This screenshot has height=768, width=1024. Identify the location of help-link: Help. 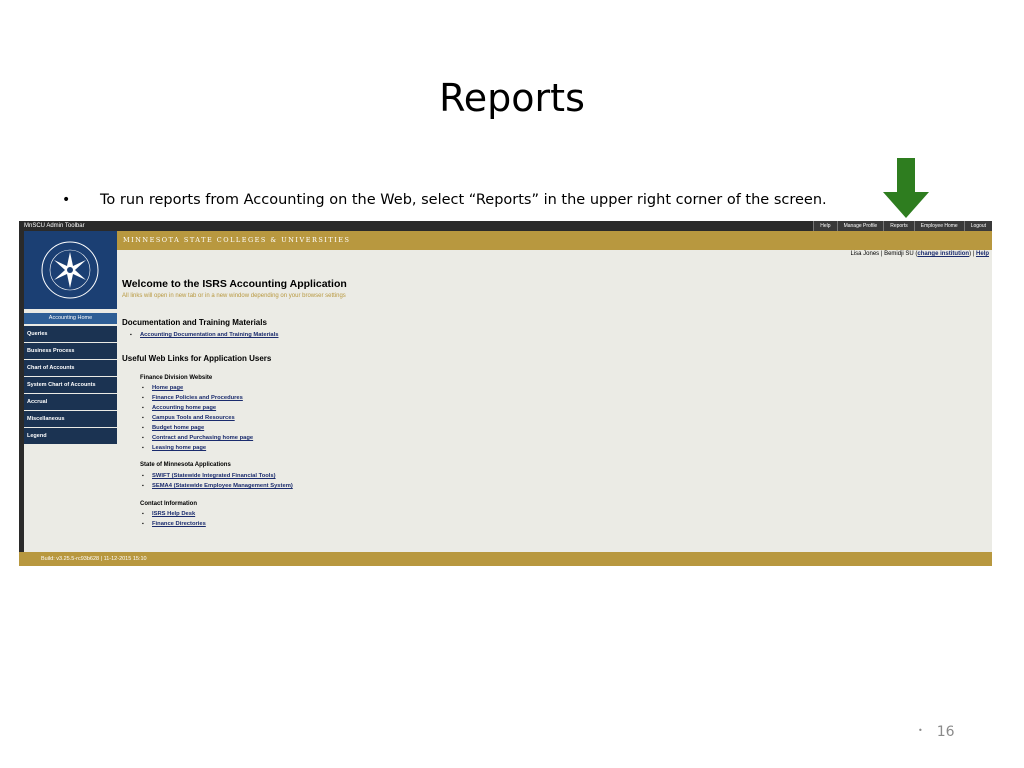
(982, 254).